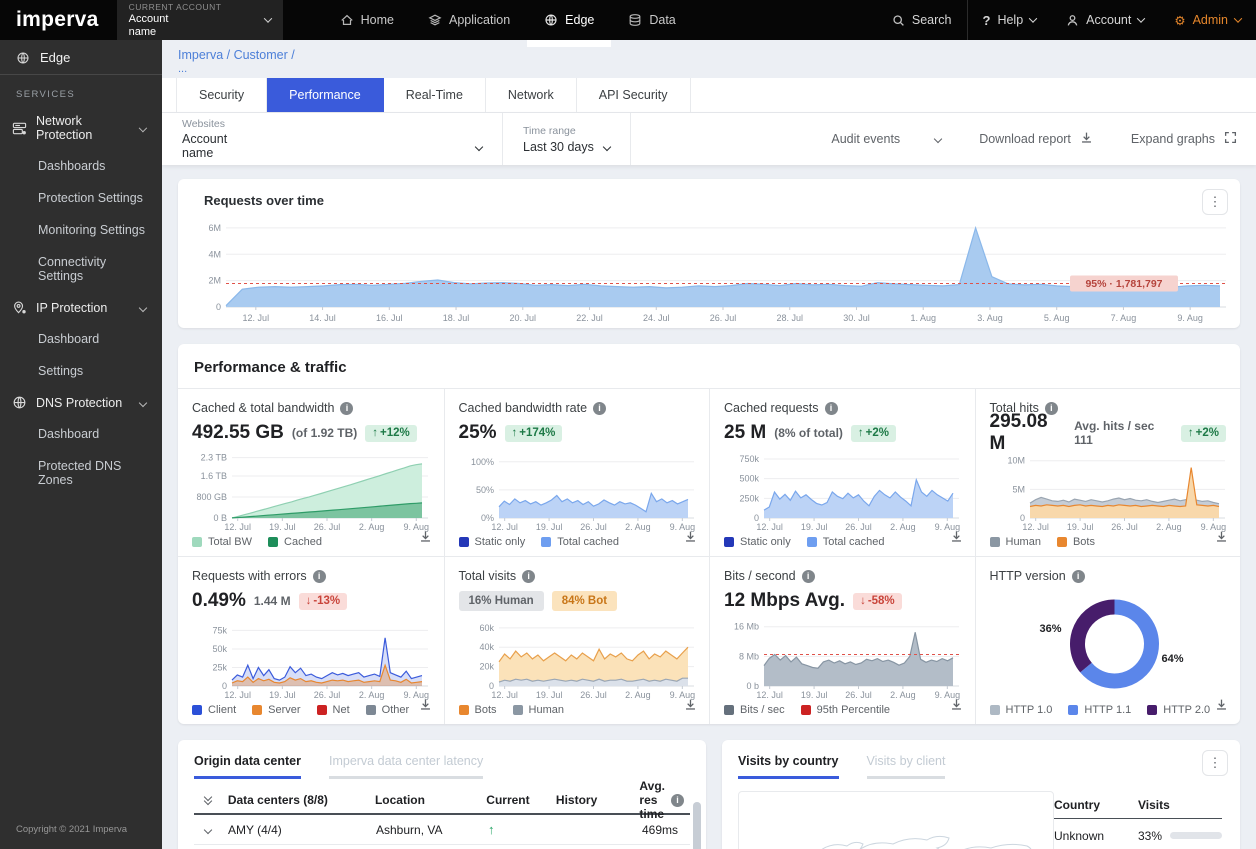 The height and width of the screenshot is (849, 1256). What do you see at coordinates (58, 20) in the screenshot?
I see `imperva-logo: imperva` at bounding box center [58, 20].